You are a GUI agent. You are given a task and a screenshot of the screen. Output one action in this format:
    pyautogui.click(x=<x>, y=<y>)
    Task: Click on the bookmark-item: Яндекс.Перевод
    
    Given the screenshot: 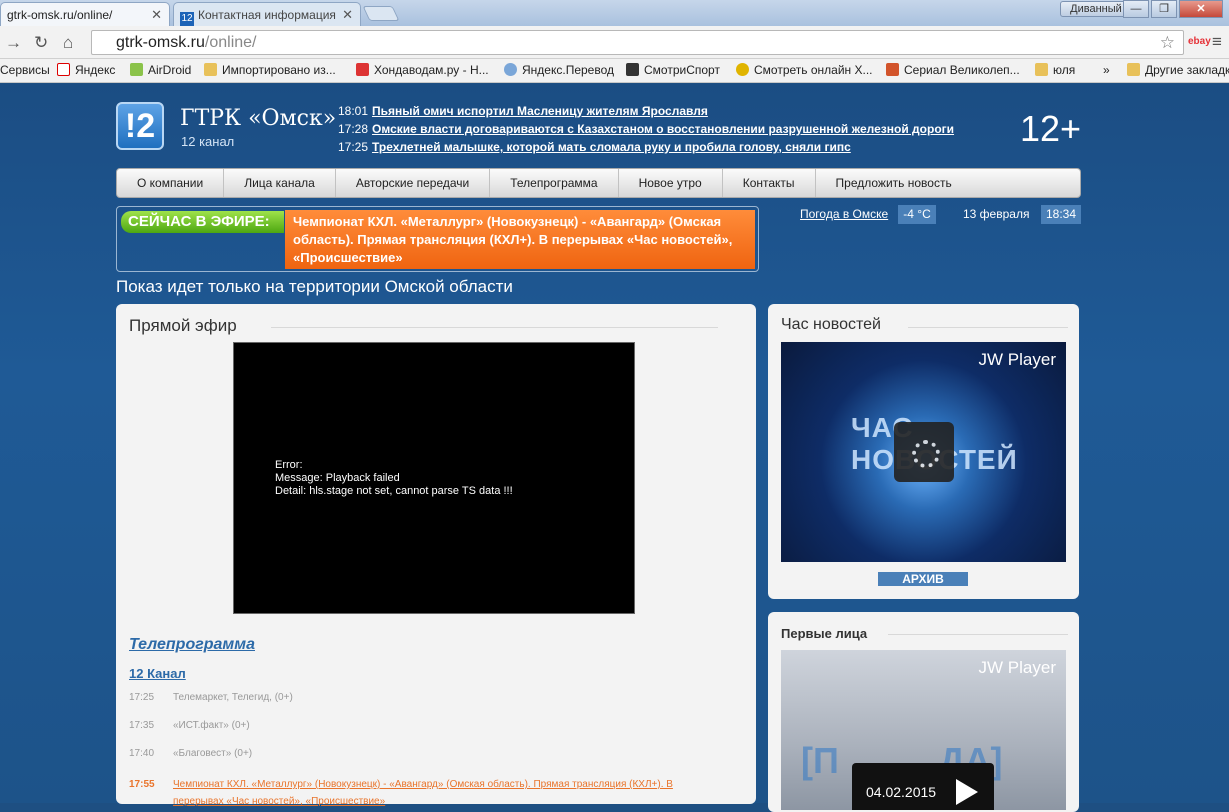 What is the action you would take?
    pyautogui.click(x=559, y=70)
    